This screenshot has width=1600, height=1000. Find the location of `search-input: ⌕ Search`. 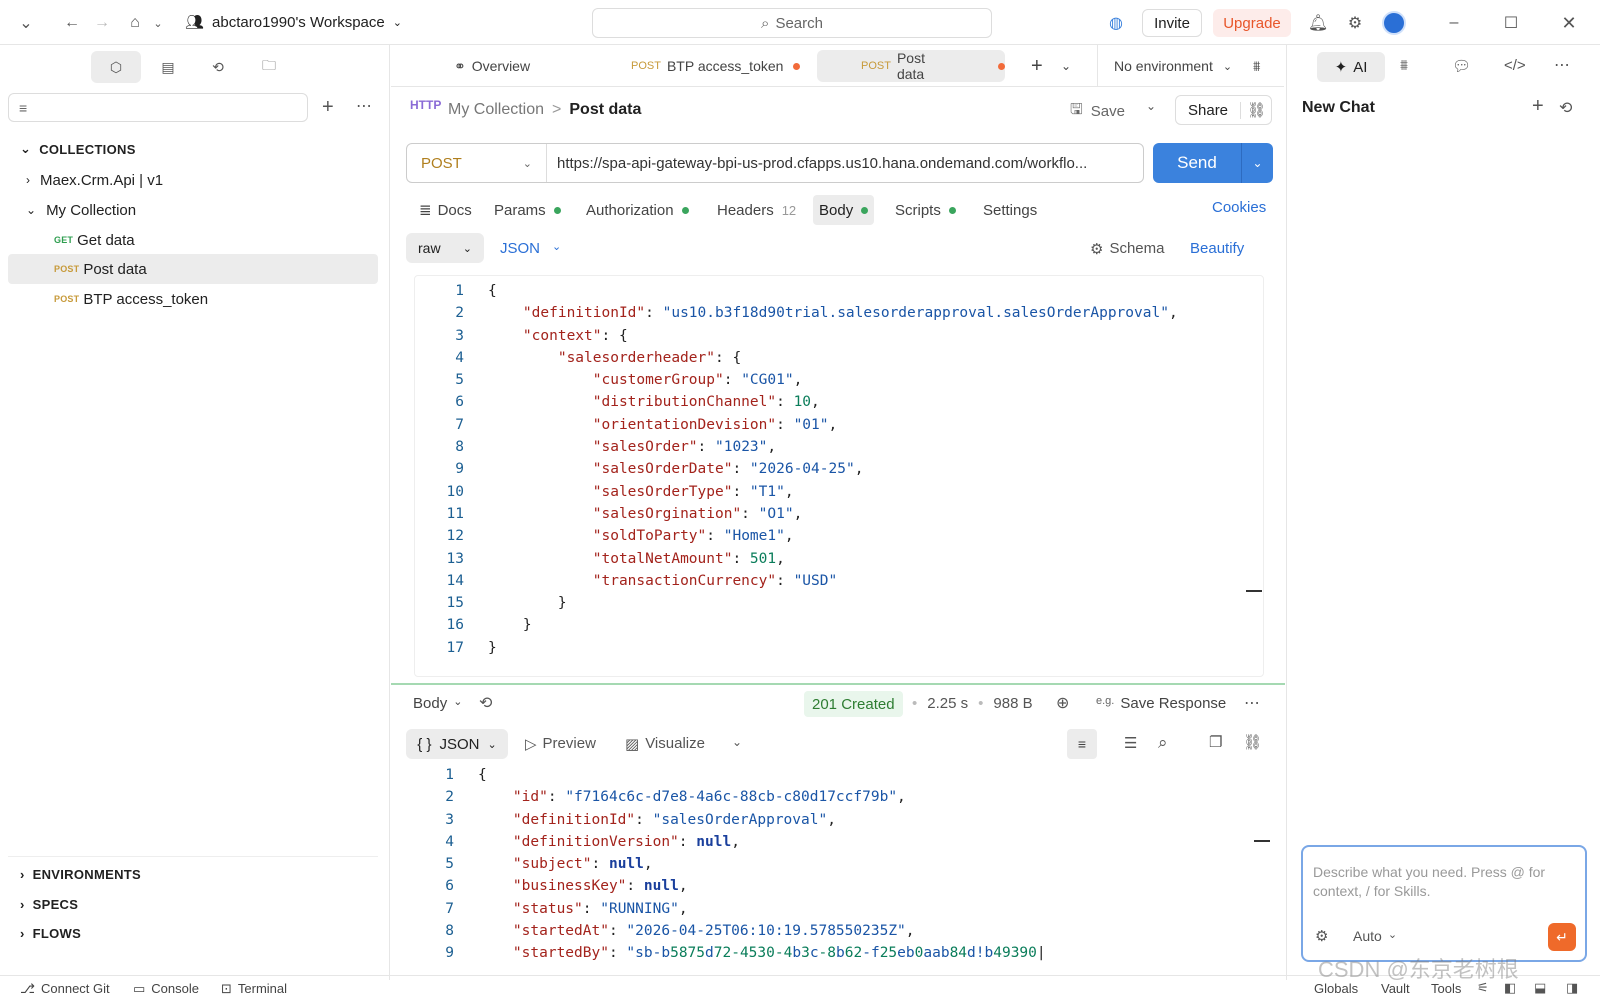

search-input: ⌕ Search is located at coordinates (792, 23).